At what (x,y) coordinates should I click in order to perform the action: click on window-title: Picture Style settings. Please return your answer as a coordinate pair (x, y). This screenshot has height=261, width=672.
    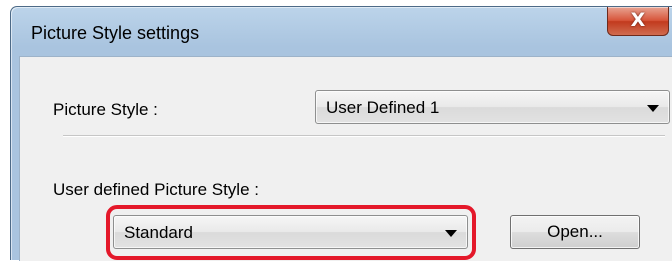
    Looking at the image, I should click on (115, 33).